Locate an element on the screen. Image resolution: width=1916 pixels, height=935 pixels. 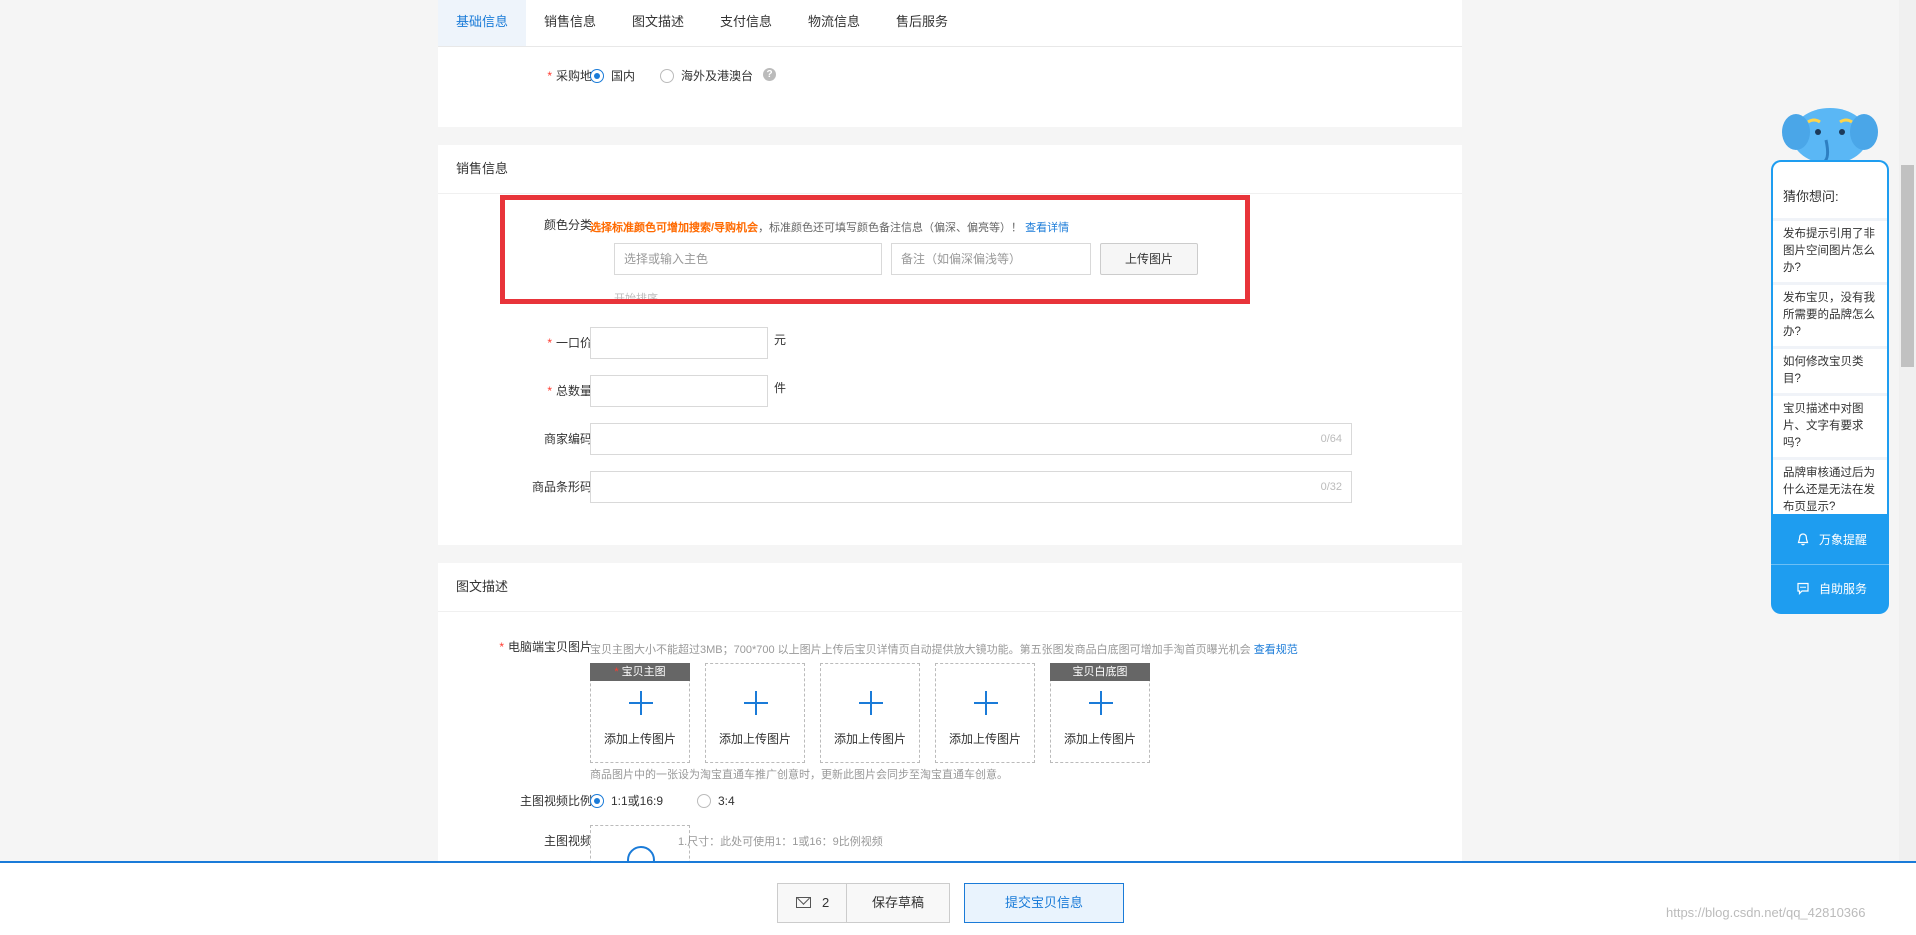
purchase-place-label: * 采购地 is located at coordinates (569, 76).